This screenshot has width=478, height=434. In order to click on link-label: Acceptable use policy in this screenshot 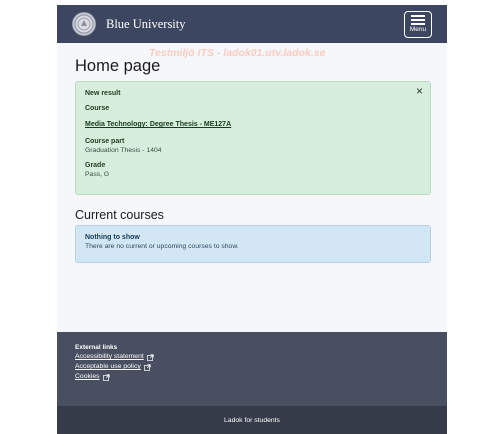, I will do `click(108, 366)`.